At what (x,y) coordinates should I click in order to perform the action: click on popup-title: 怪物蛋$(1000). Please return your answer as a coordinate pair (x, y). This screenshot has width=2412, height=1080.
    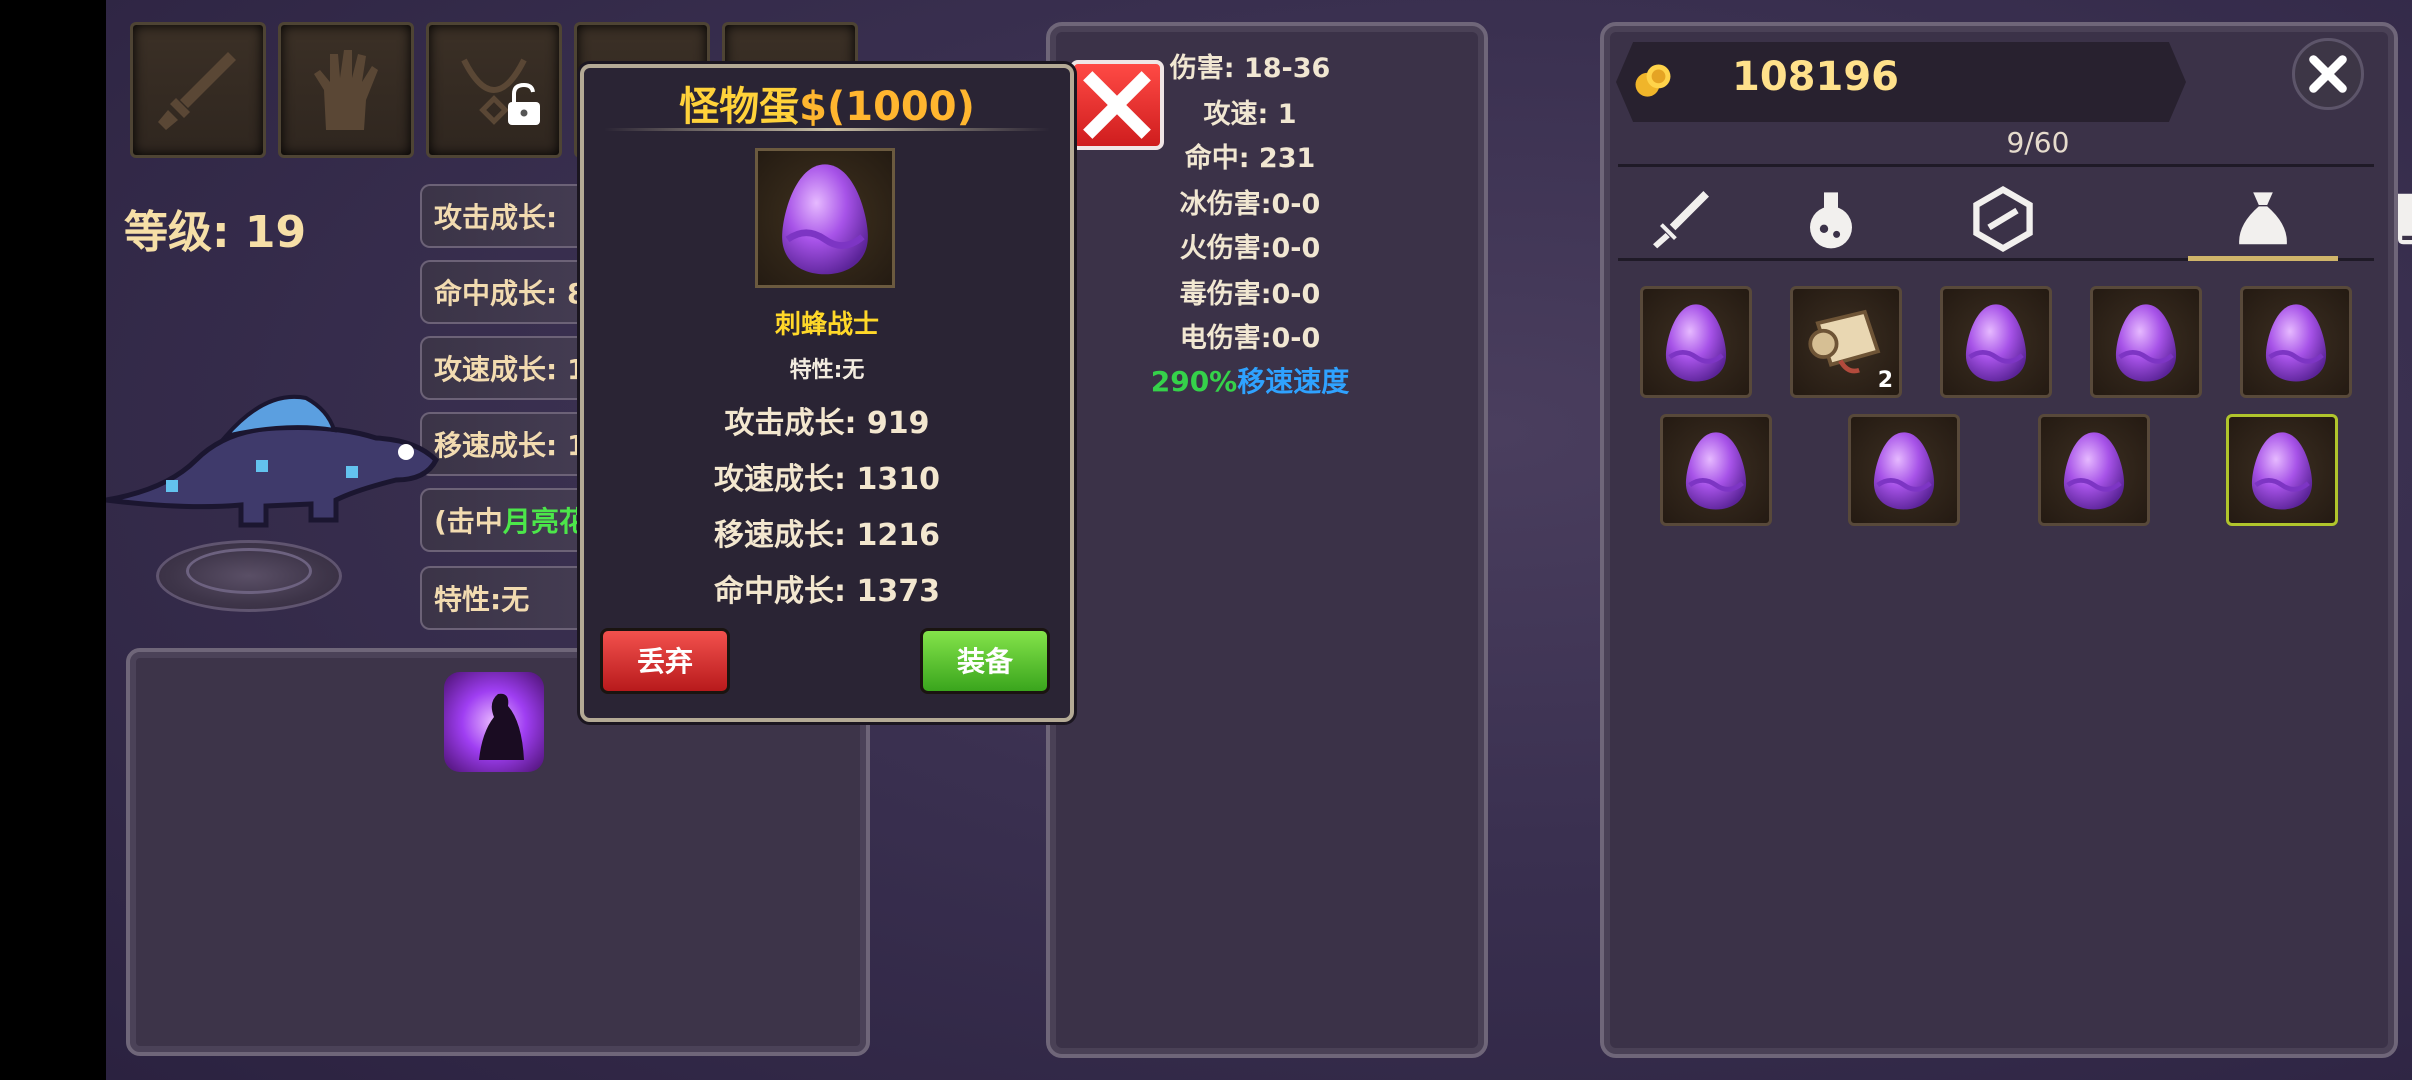
    Looking at the image, I should click on (827, 107).